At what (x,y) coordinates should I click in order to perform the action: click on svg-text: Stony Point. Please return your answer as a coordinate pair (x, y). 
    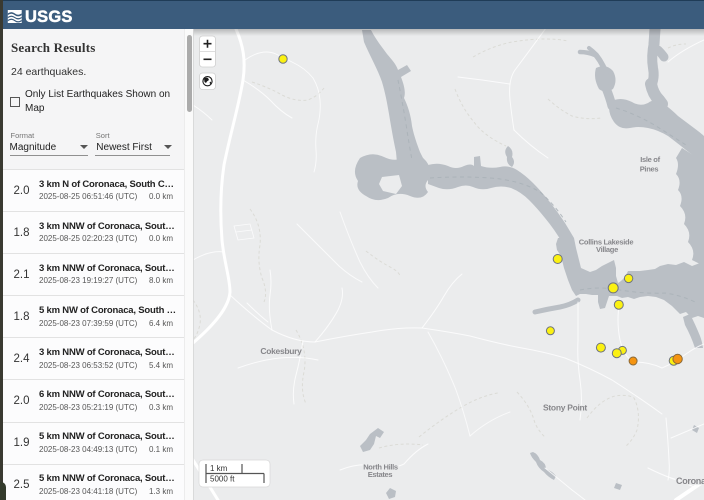
    Looking at the image, I should click on (565, 408).